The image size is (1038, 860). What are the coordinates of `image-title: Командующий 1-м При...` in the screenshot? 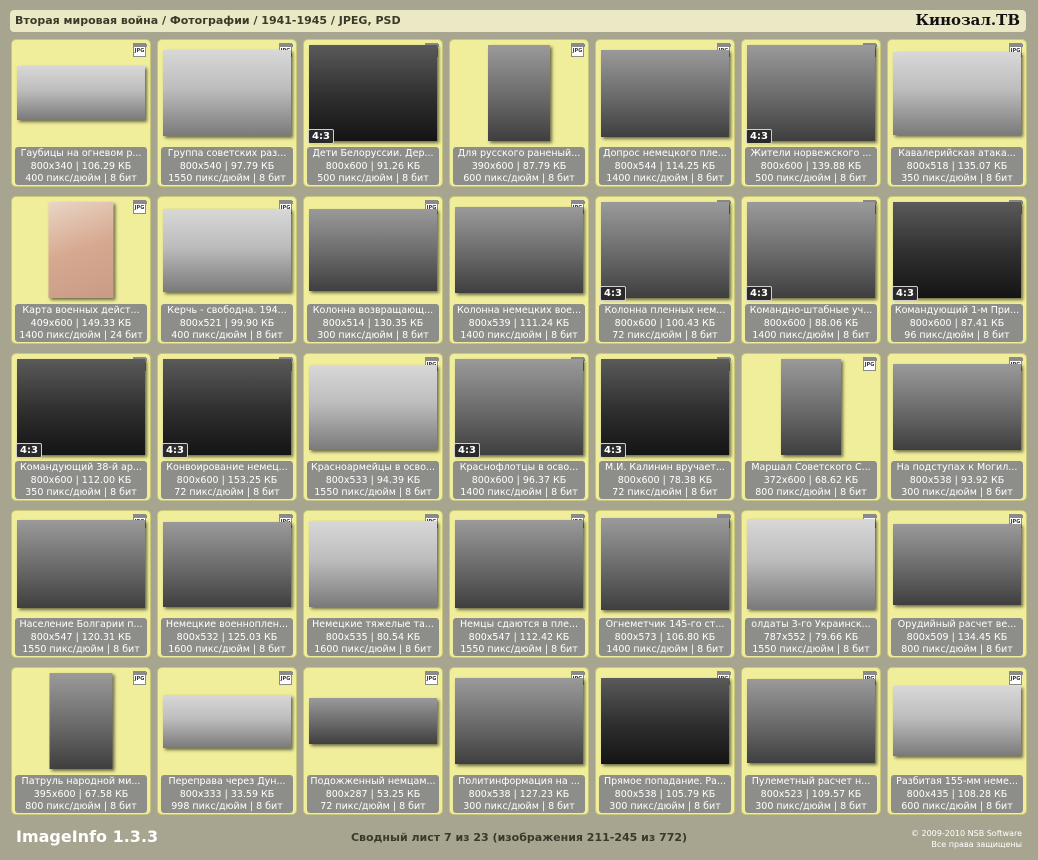 It's located at (957, 310).